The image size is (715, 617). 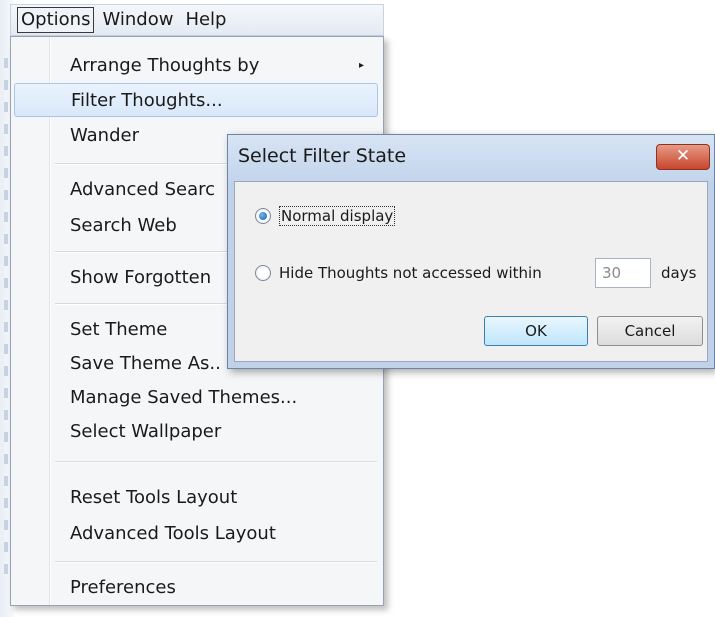 I want to click on menu-item-preferences: Preferences, so click(x=196, y=588).